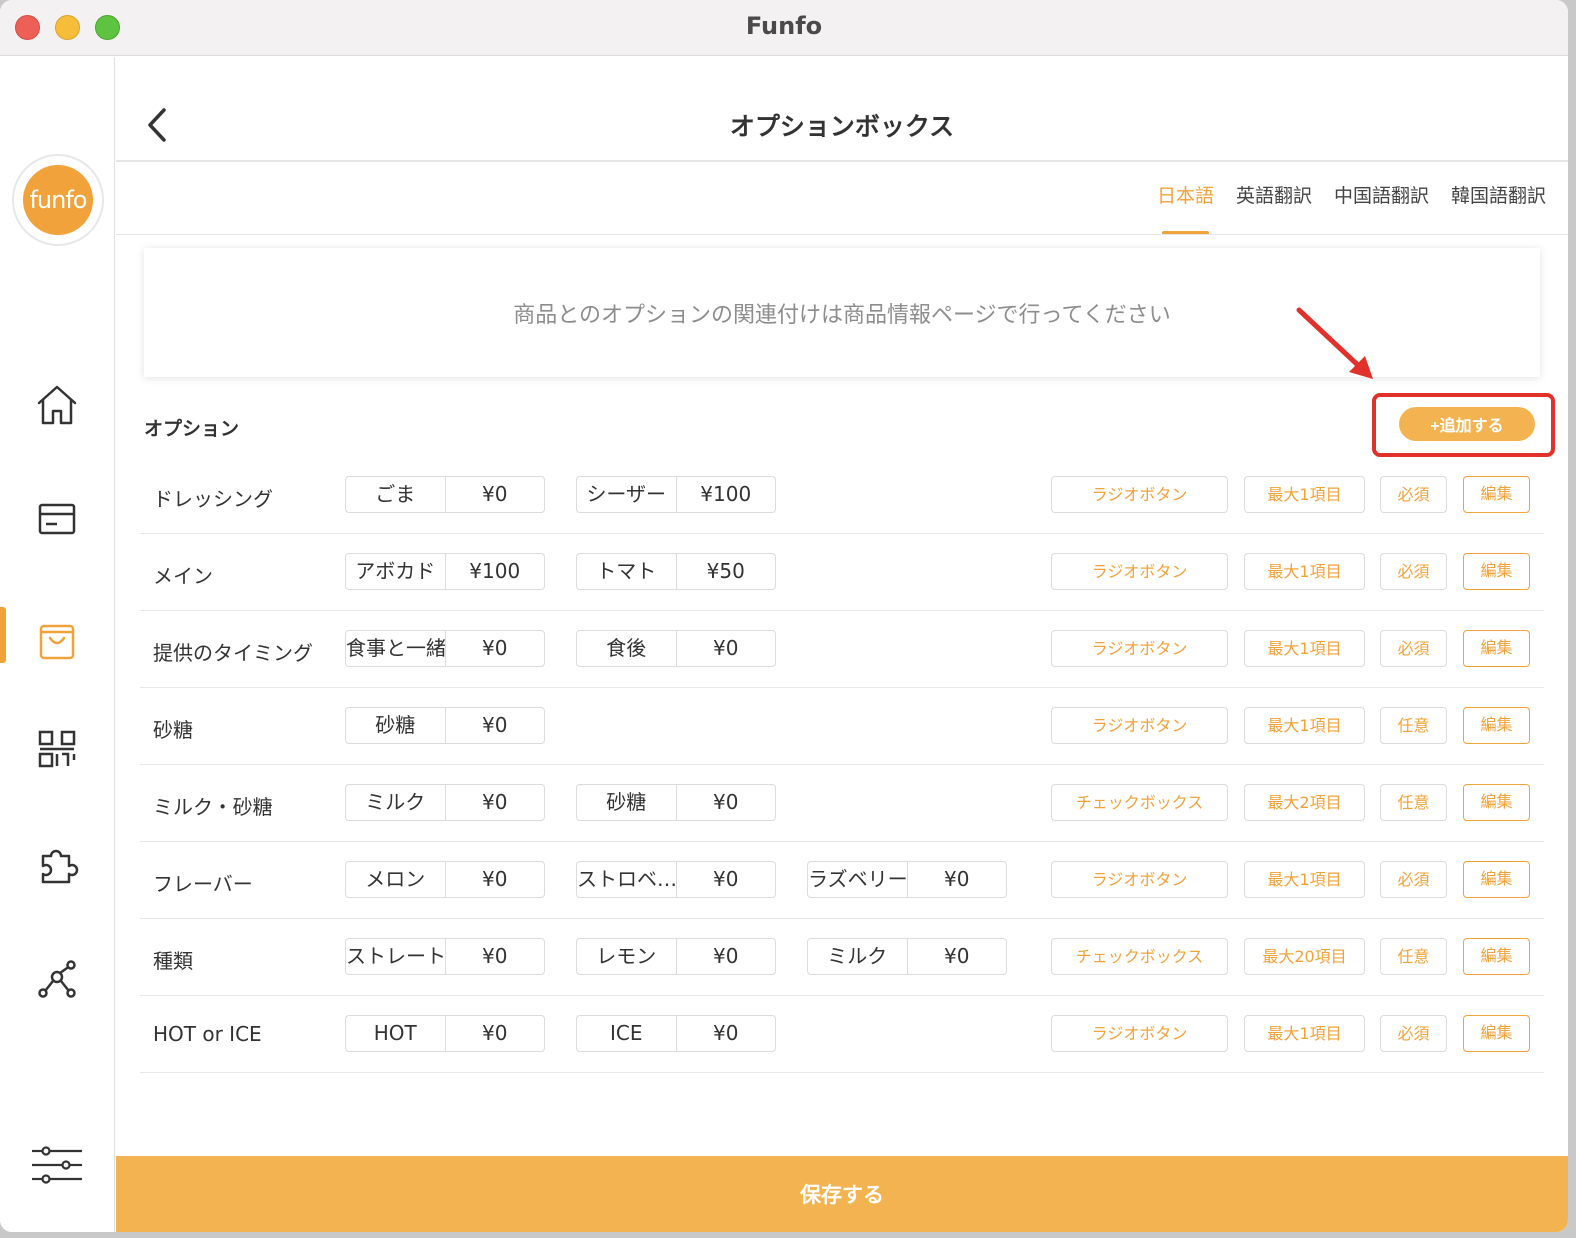  What do you see at coordinates (842, 803) in the screenshot?
I see `option-row: ミルク・砂糖 ミルク ¥0 砂糖 ¥0 チェックボックス 最大2項目 任意 編集` at bounding box center [842, 803].